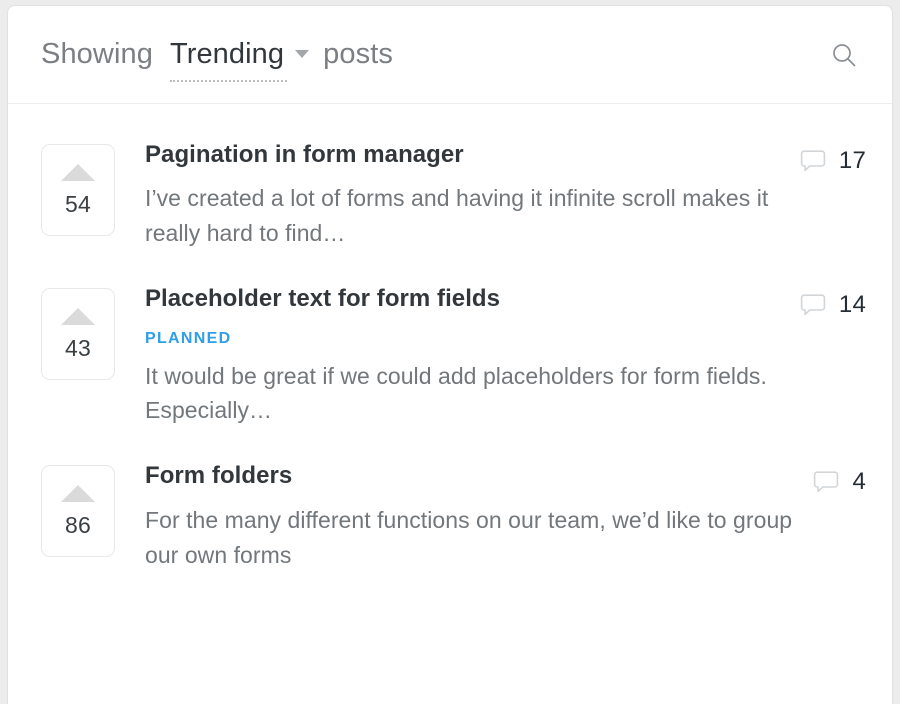  What do you see at coordinates (432, 60) in the screenshot?
I see `showing-filter-line: Showing Trending posts` at bounding box center [432, 60].